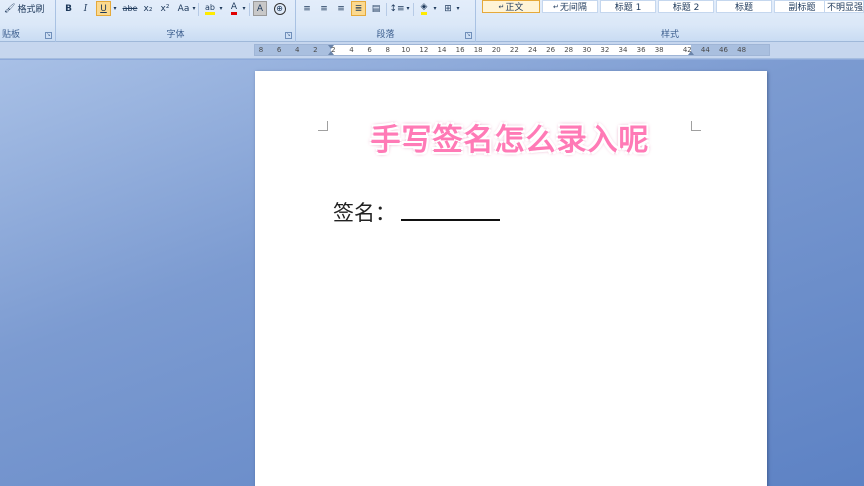  Describe the element at coordinates (696, 126) in the screenshot. I see `crop-mark-top-right` at that location.